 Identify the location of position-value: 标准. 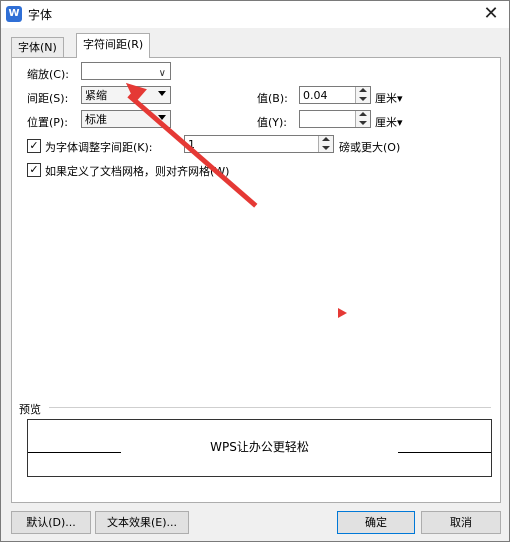
(96, 119).